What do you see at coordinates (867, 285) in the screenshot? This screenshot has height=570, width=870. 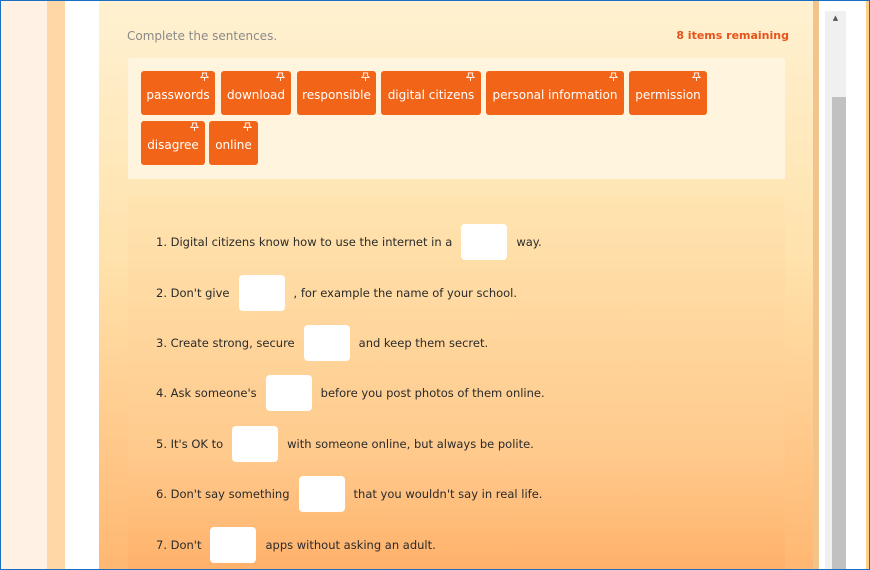 I see `right-bg-stripe` at bounding box center [867, 285].